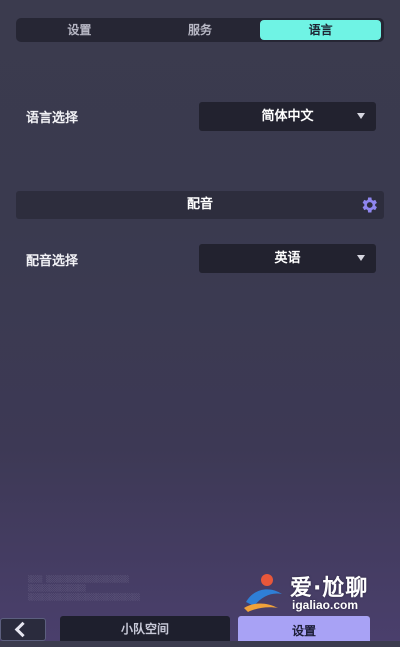 The width and height of the screenshot is (400, 647). I want to click on watermark-logo-icon, so click(263, 593).